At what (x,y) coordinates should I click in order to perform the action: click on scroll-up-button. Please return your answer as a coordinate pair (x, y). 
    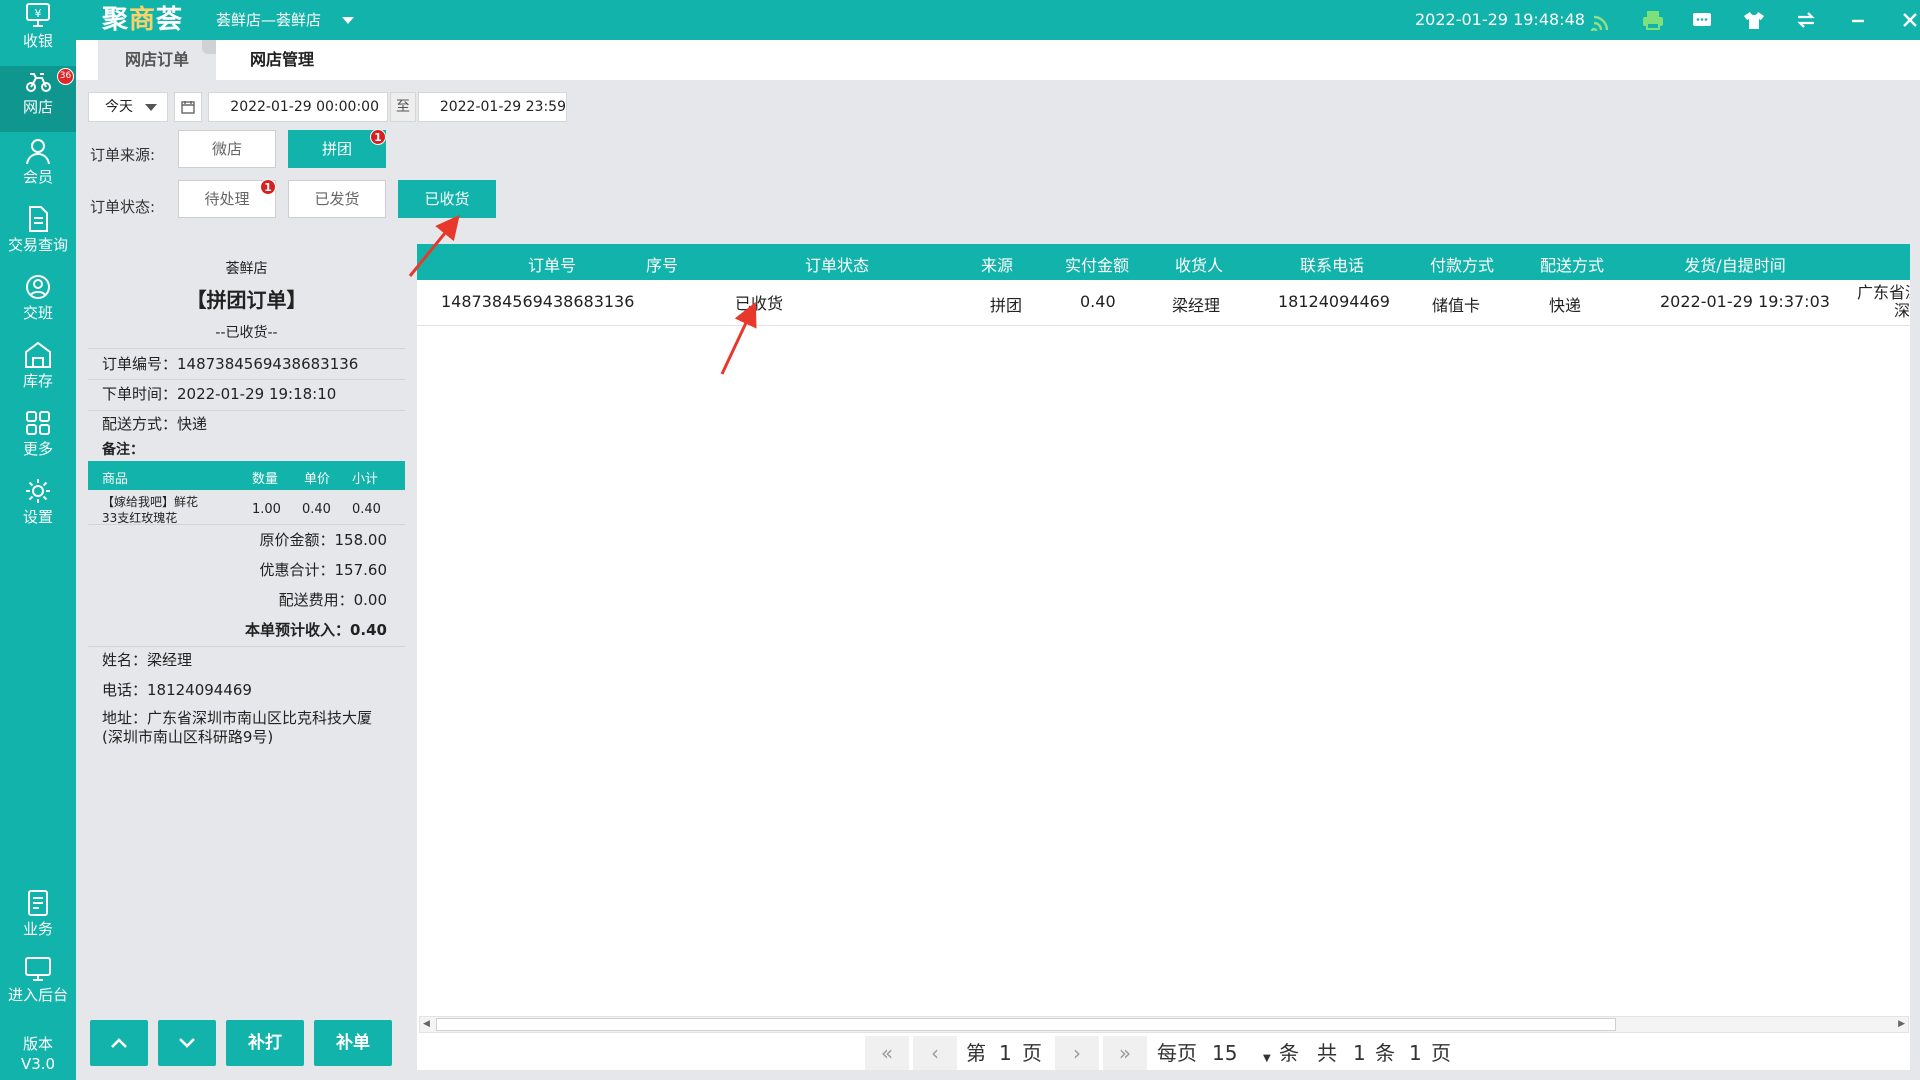
    Looking at the image, I should click on (119, 1043).